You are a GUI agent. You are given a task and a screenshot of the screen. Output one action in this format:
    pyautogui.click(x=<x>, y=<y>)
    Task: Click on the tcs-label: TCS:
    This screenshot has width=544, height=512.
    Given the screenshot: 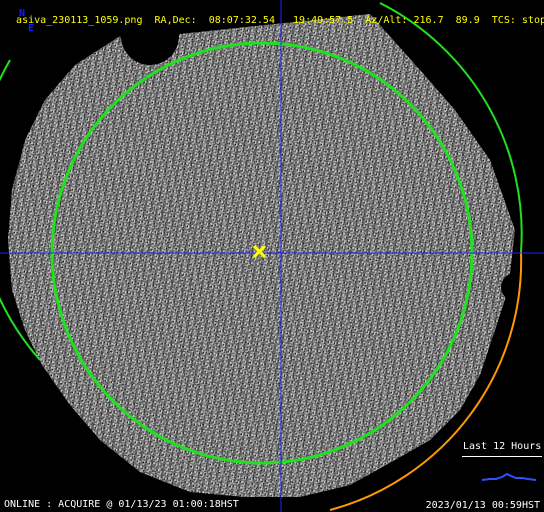 What is the action you would take?
    pyautogui.click(x=503, y=20)
    